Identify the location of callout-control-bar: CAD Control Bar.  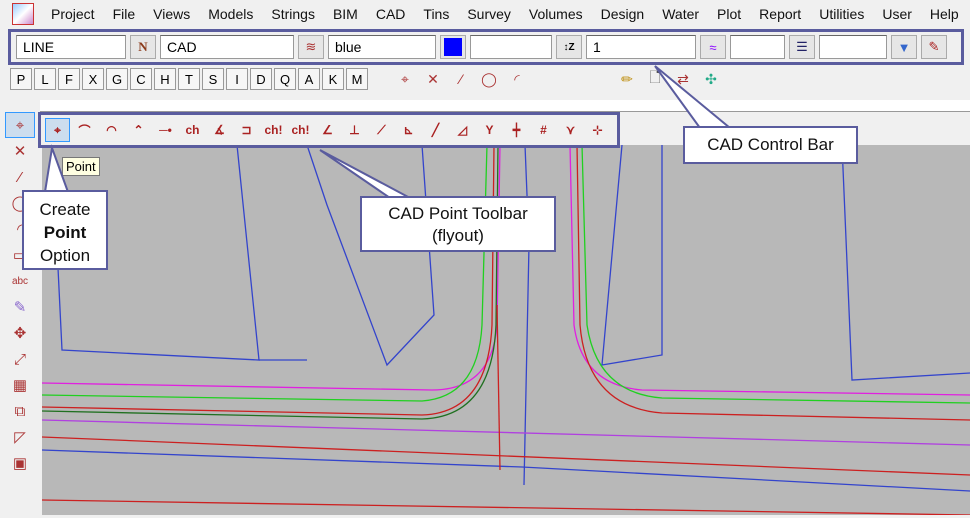
(770, 145).